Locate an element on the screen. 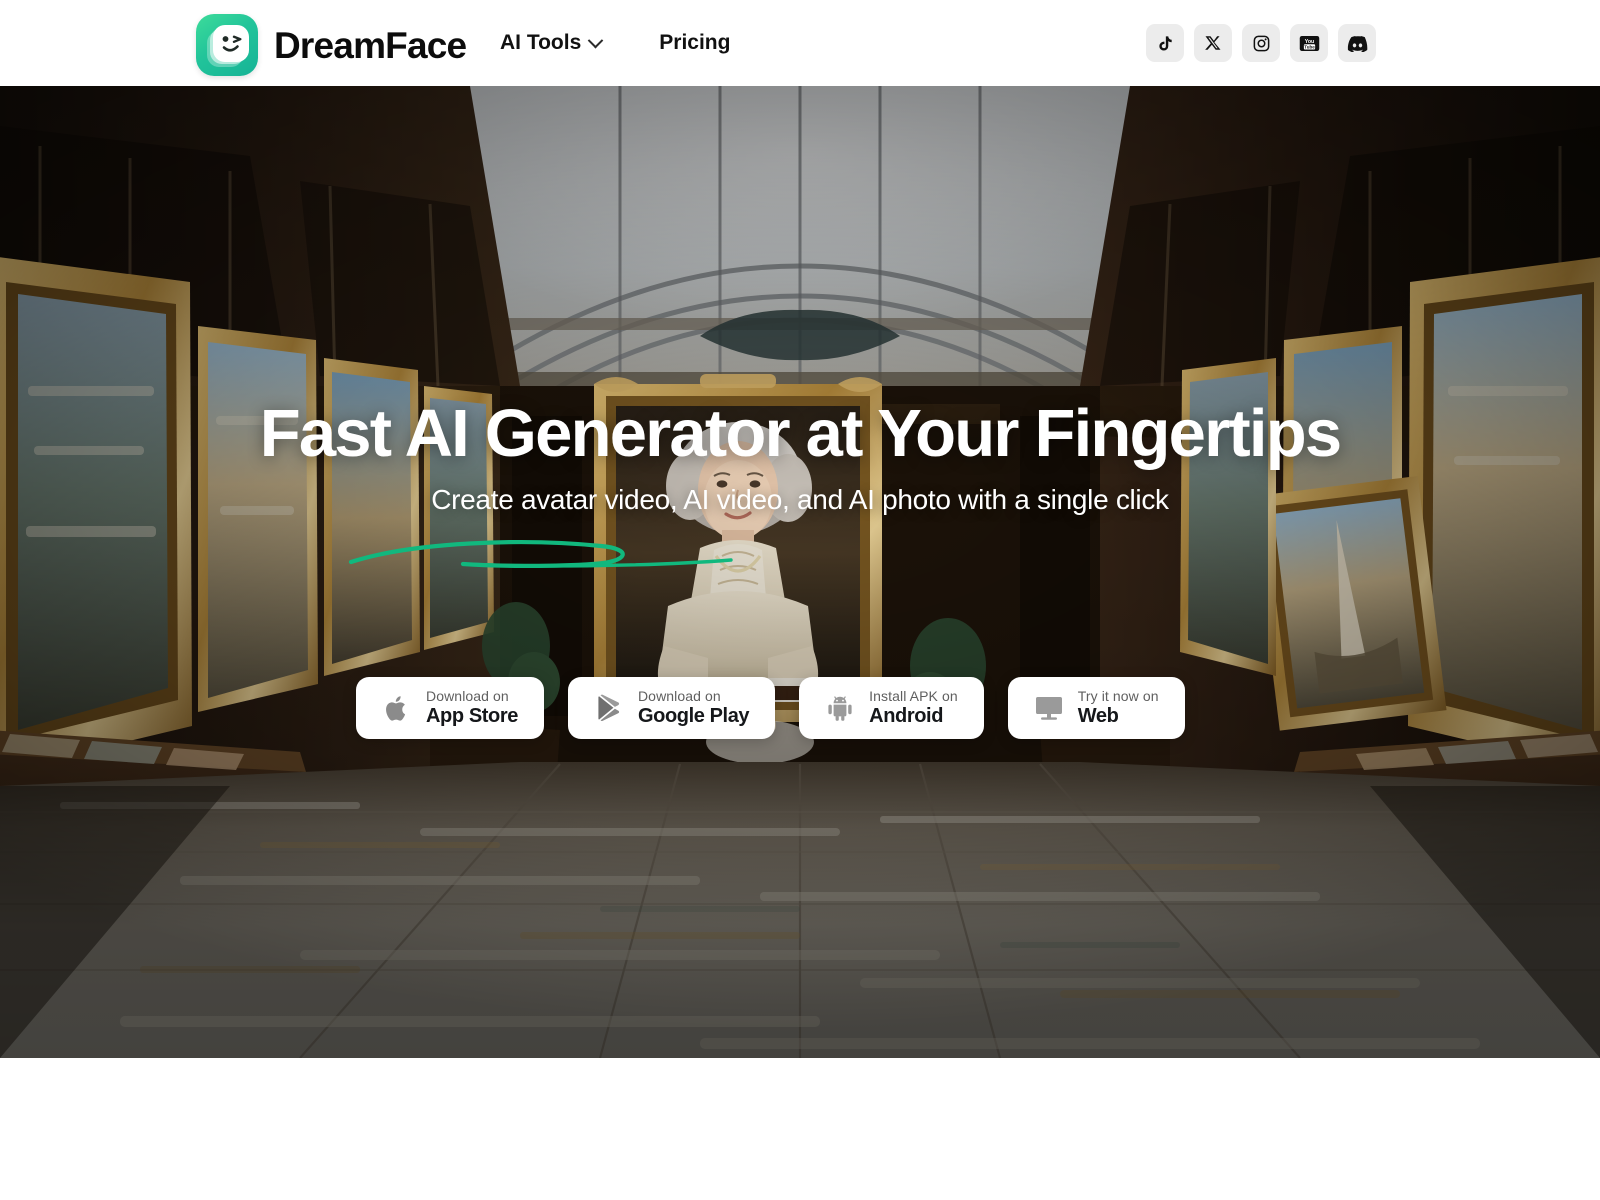 The width and height of the screenshot is (1600, 1200). social-link-x is located at coordinates (1213, 43).